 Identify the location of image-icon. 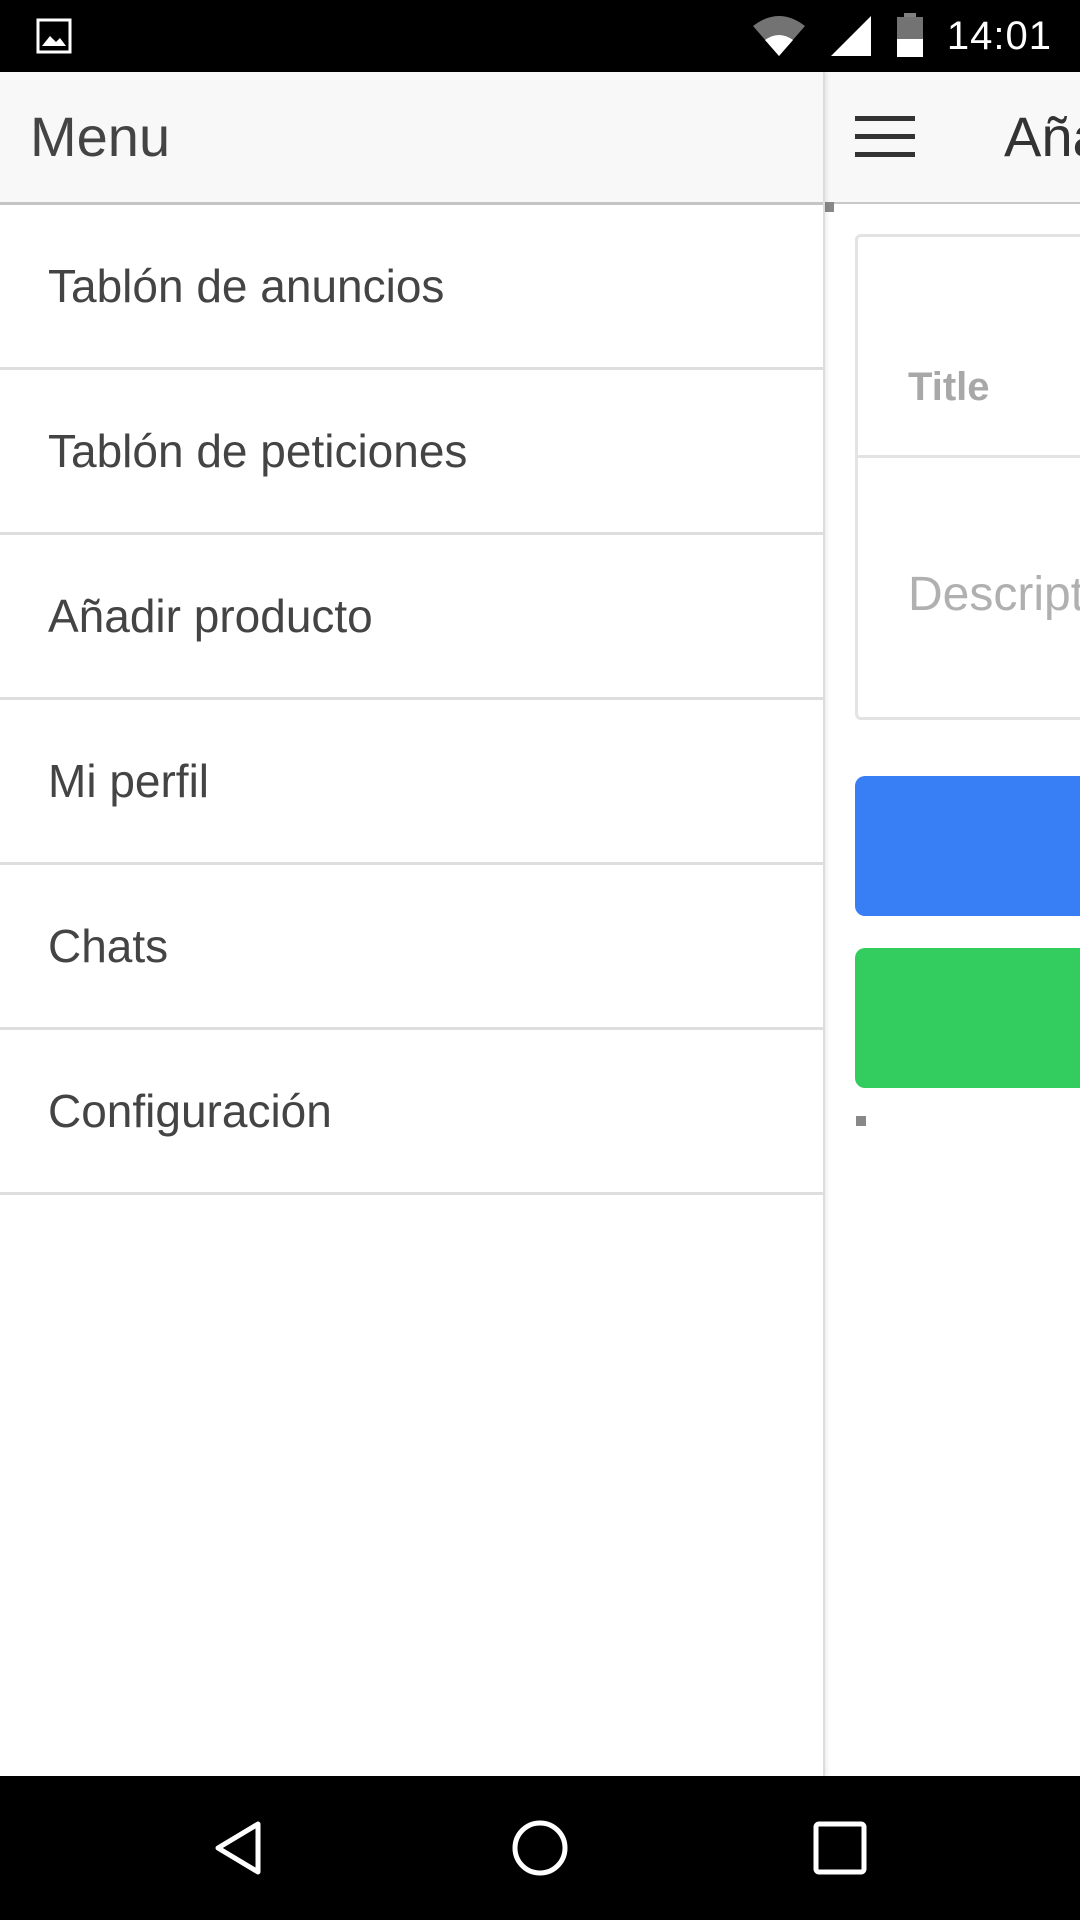
(54, 36).